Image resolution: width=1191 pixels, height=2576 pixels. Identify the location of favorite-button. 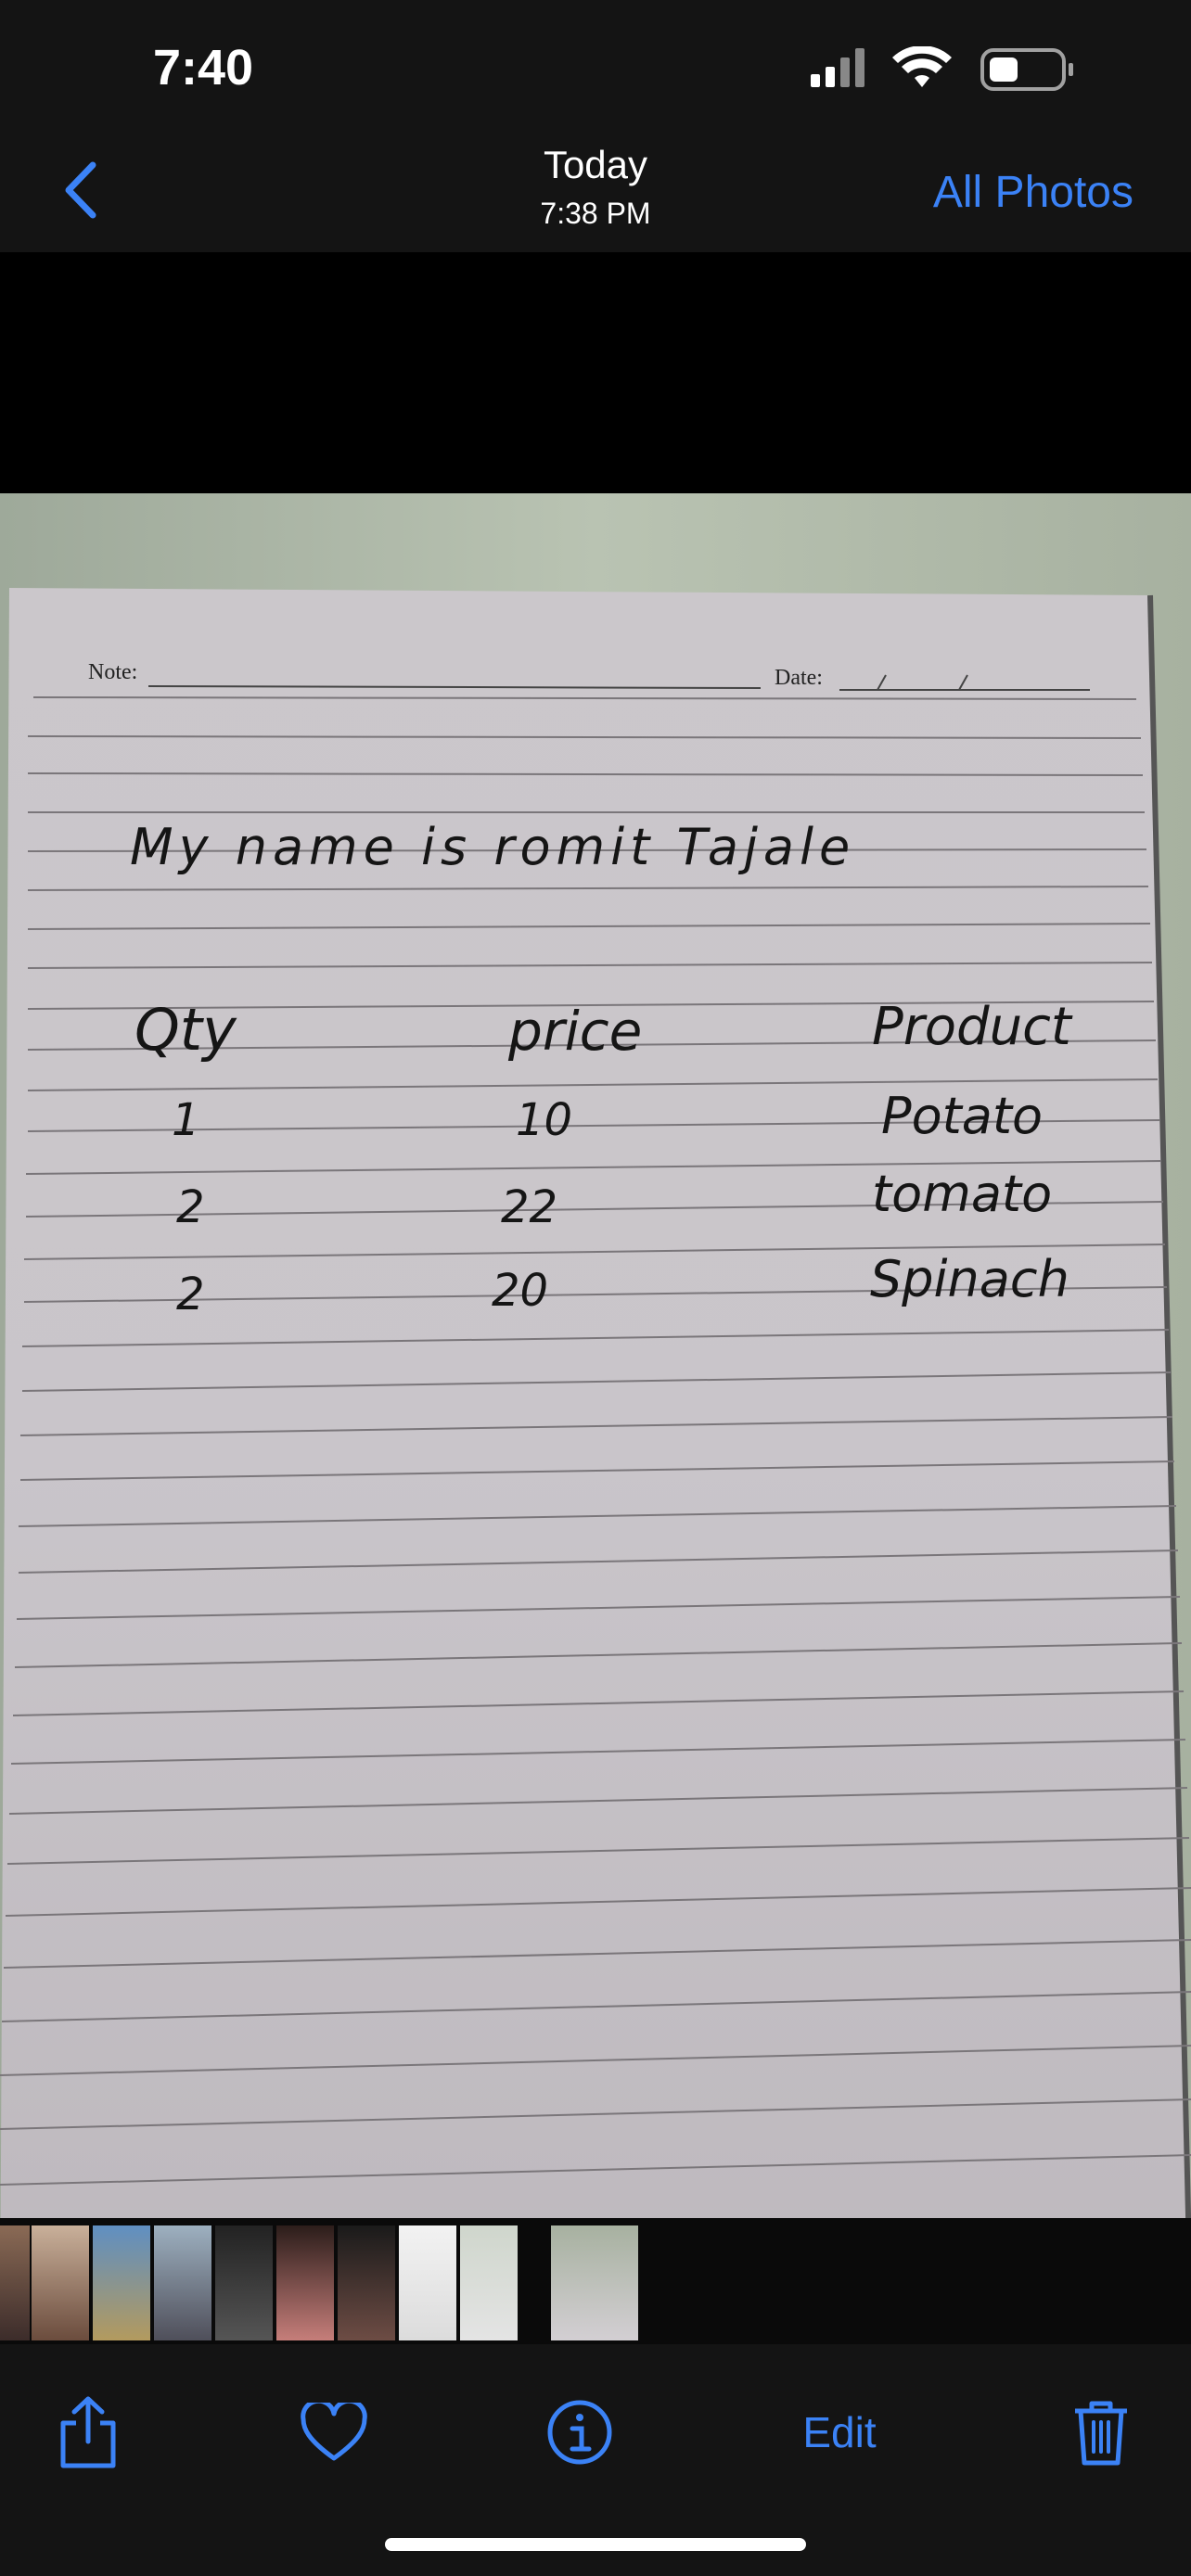
(334, 2432).